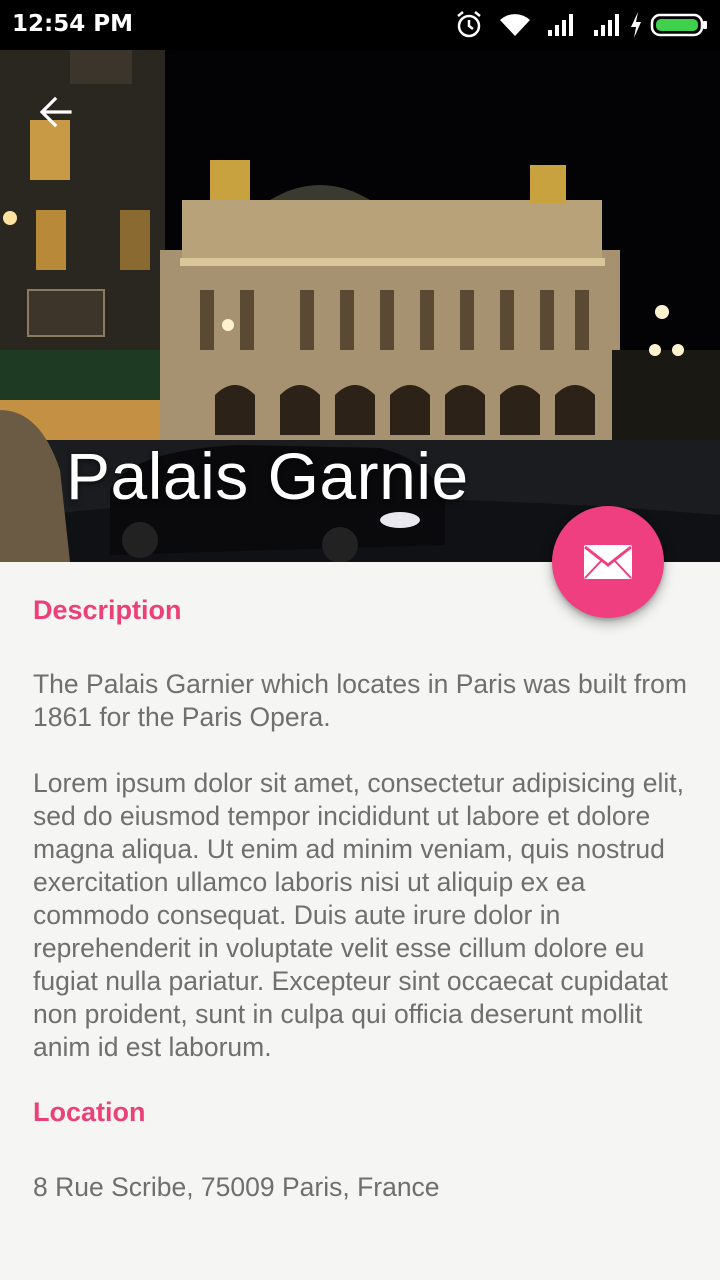  What do you see at coordinates (236, 1187) in the screenshot?
I see `location-address: 8 Rue Scribe, 75009 Paris, France` at bounding box center [236, 1187].